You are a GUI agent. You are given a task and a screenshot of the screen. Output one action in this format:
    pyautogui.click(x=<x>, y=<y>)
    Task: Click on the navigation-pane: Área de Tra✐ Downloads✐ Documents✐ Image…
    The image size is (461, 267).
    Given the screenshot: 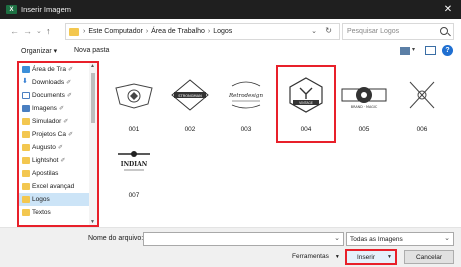 What is the action you would take?
    pyautogui.click(x=58, y=144)
    